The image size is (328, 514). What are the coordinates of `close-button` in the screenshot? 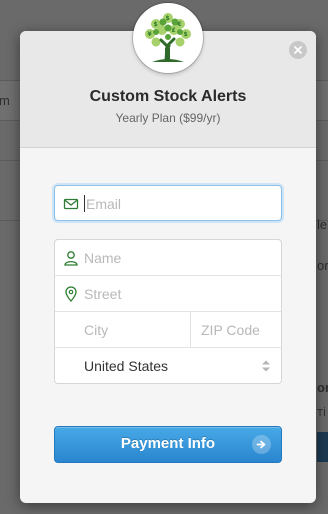 It's located at (298, 50).